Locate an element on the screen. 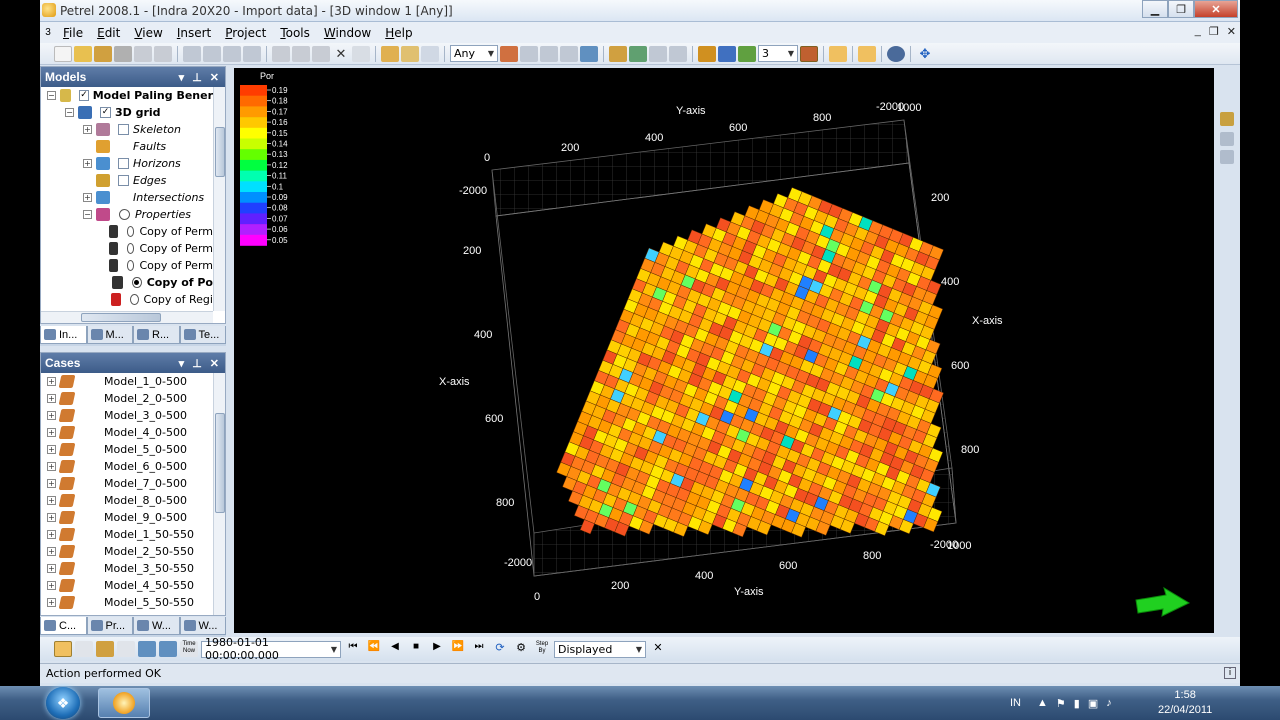 The width and height of the screenshot is (1280, 720). time-now-icon: Time Now is located at coordinates (189, 649).